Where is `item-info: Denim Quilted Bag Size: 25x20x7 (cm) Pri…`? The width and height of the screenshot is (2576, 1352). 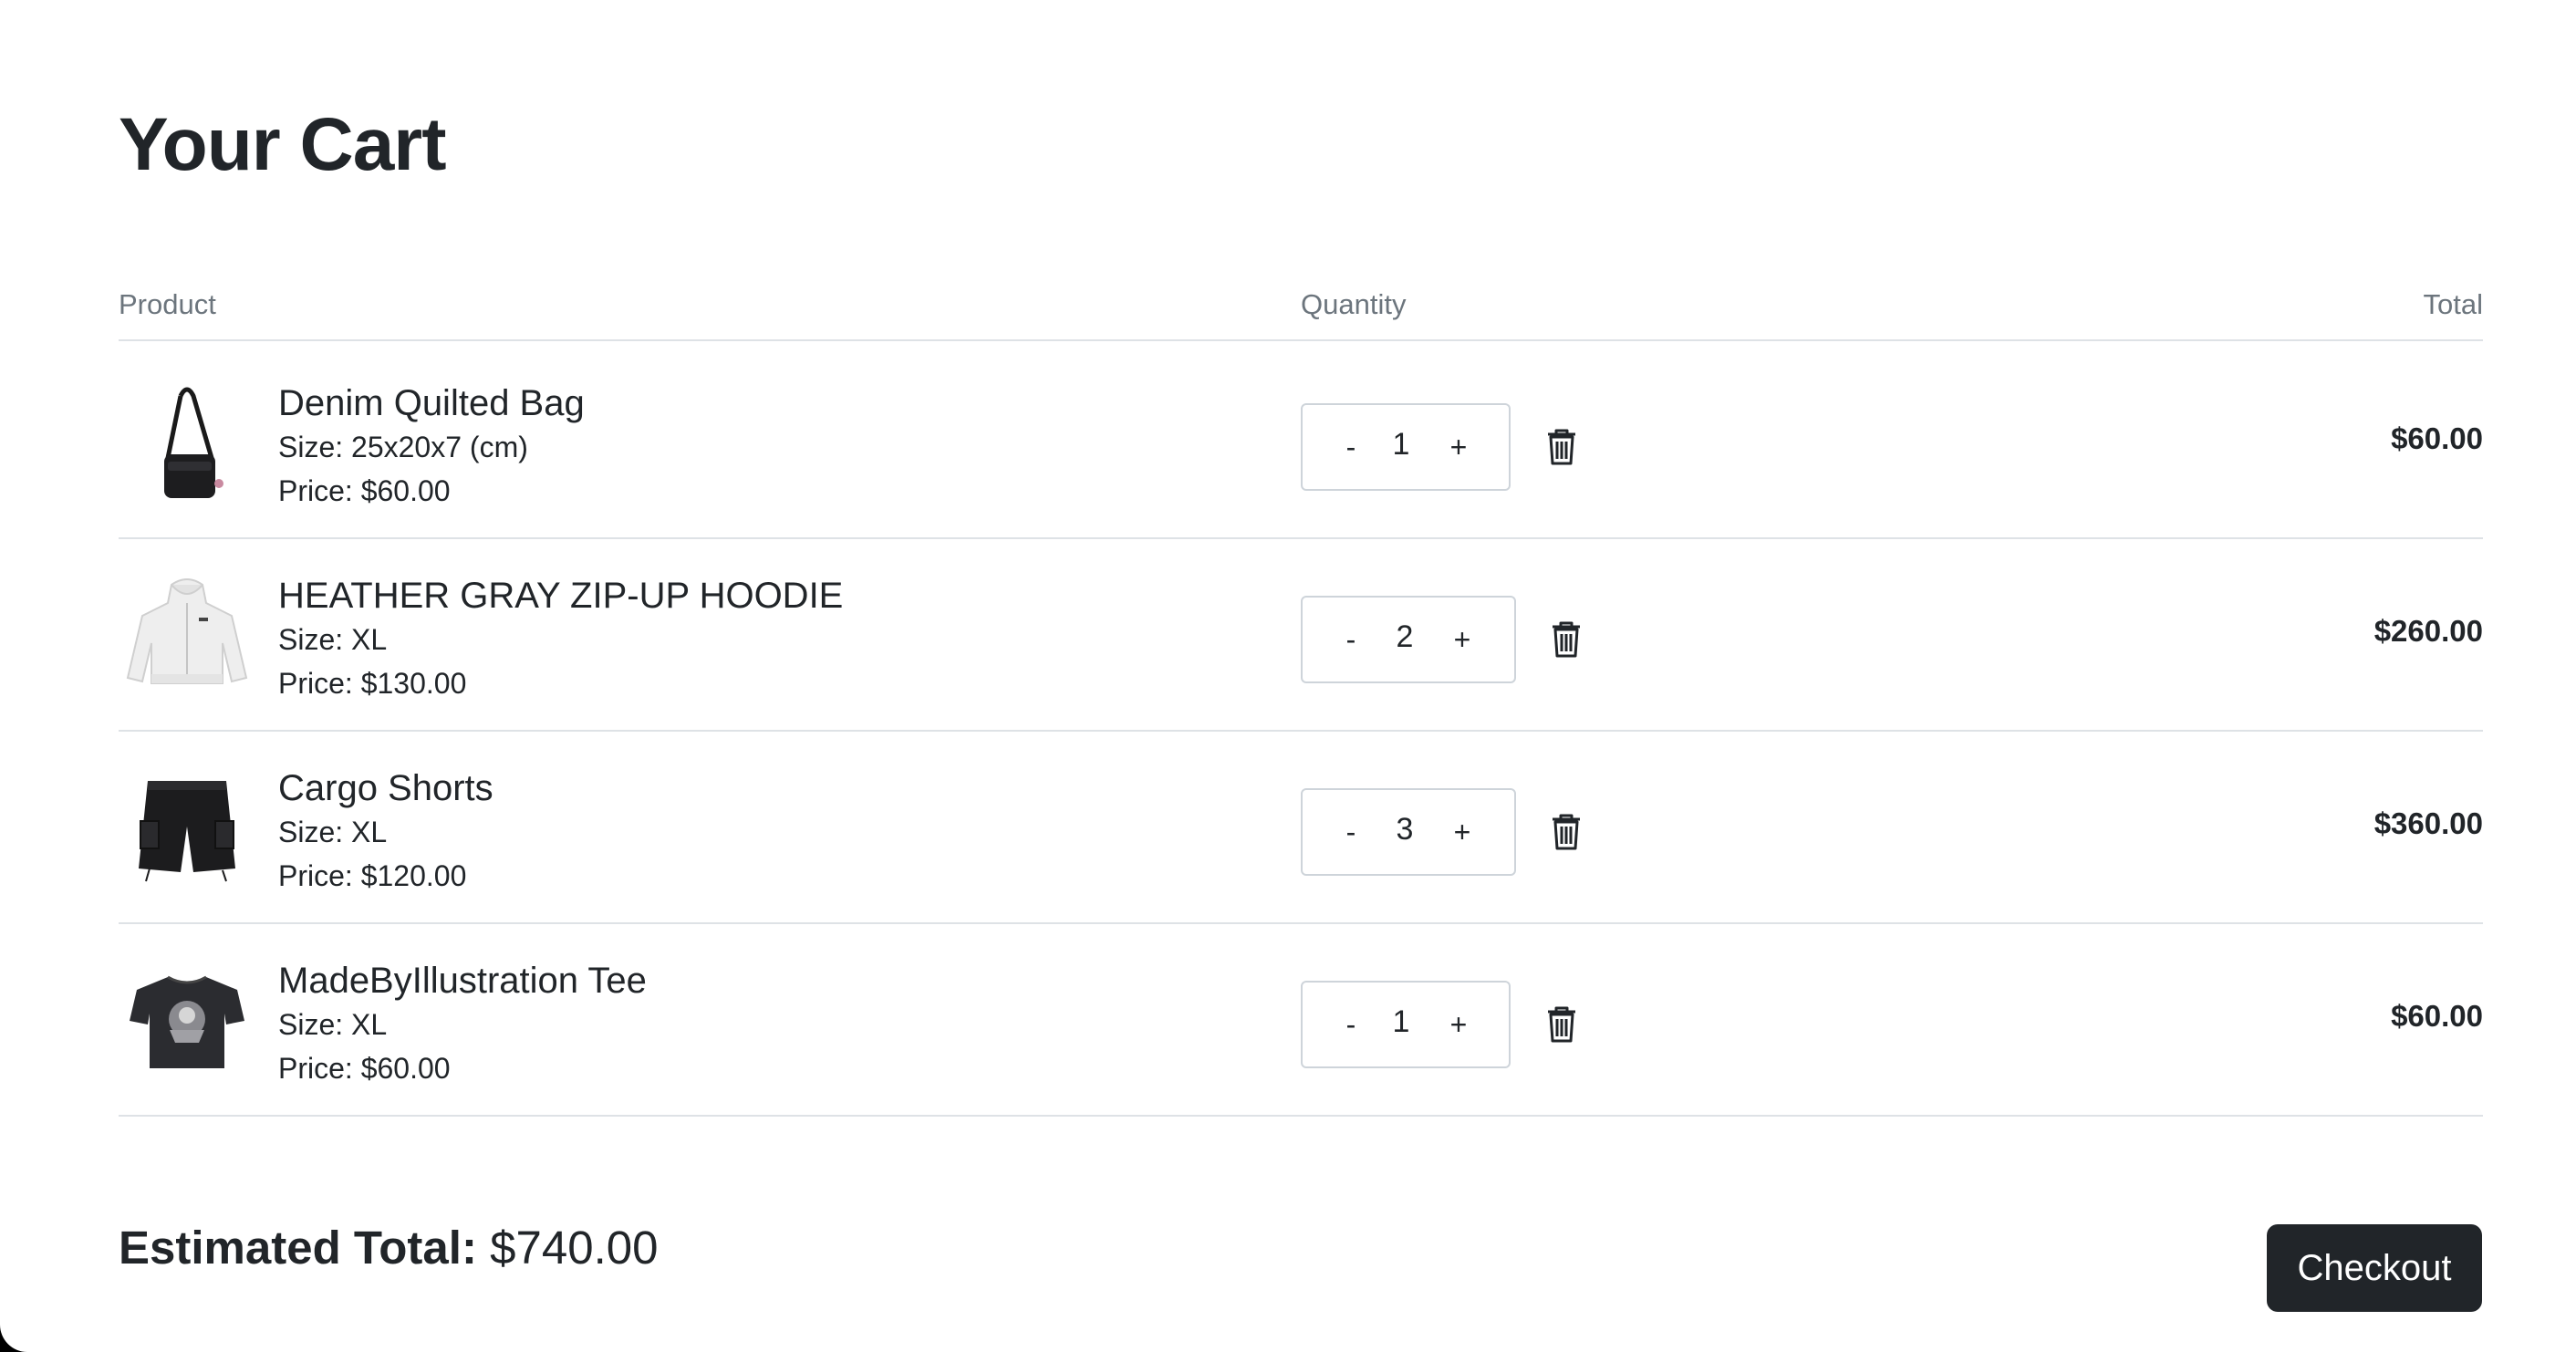
item-info: Denim Quilted Bag Size: 25x20x7 (cm) Pri… is located at coordinates (431, 447).